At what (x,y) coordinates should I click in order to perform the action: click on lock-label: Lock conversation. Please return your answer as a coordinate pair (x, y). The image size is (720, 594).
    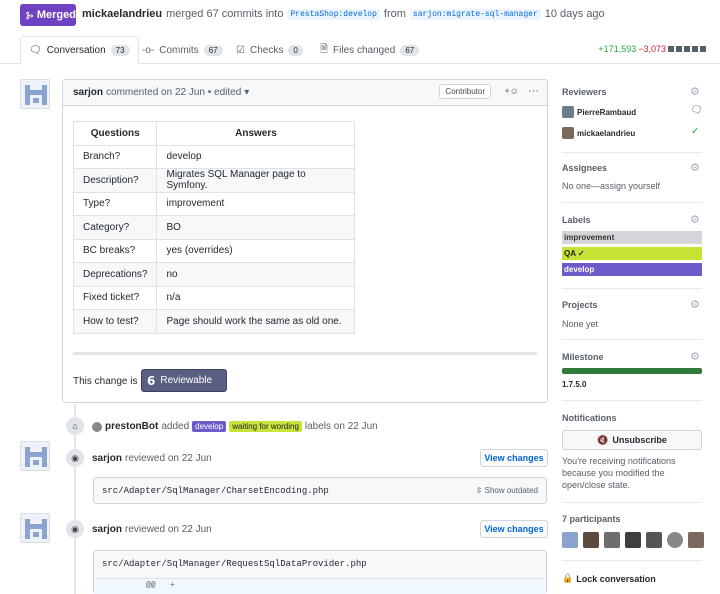
    Looking at the image, I should click on (616, 578).